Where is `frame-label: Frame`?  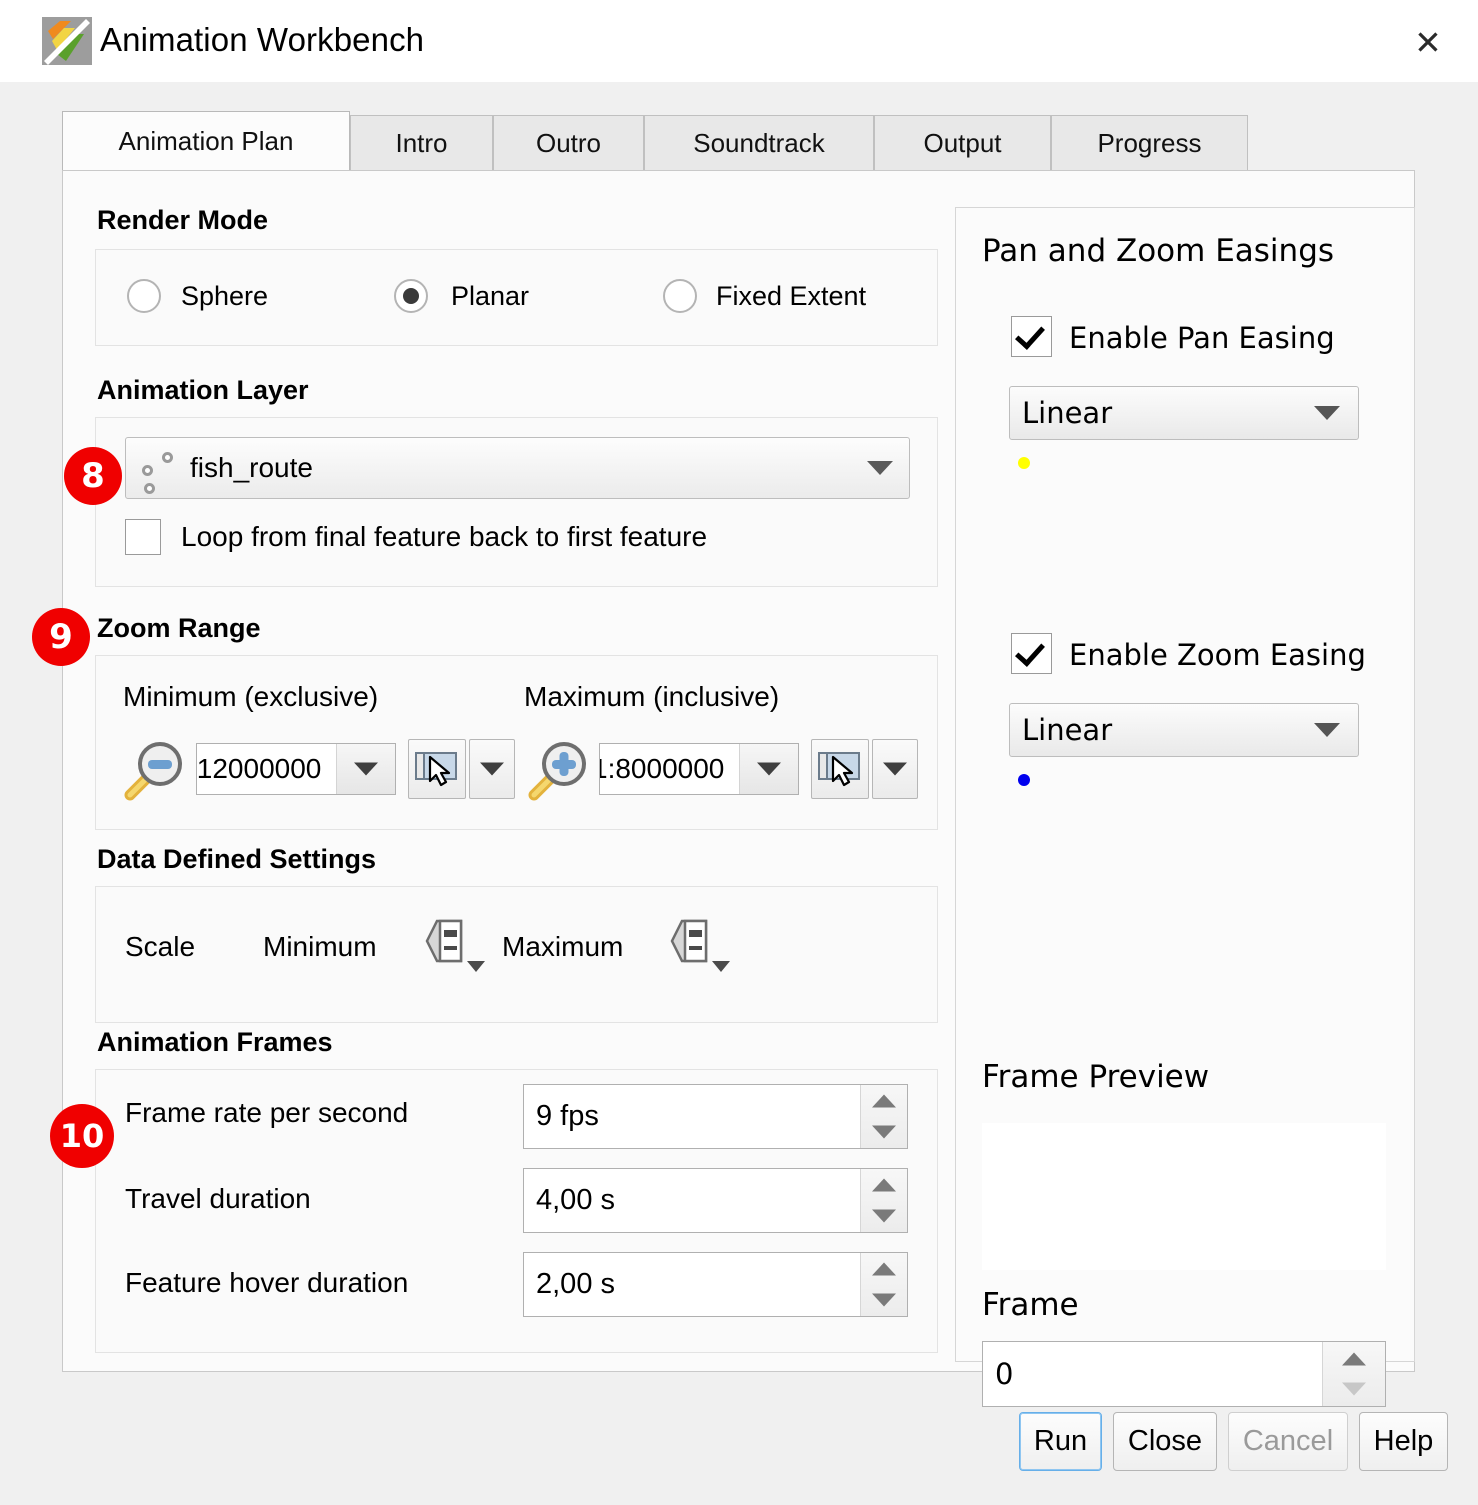 frame-label: Frame is located at coordinates (1030, 1305).